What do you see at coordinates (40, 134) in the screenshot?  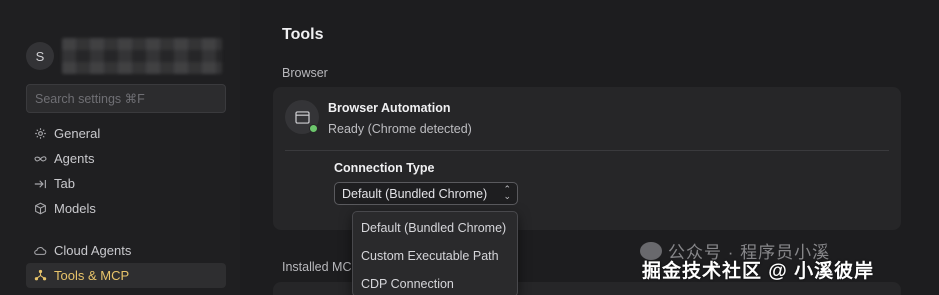 I see `gear-icon` at bounding box center [40, 134].